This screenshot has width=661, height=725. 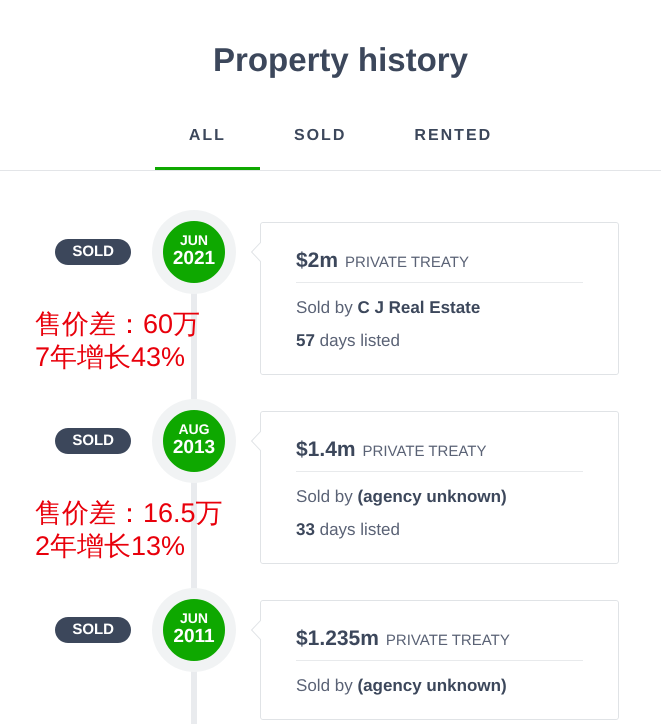 I want to click on tab: RENTED, so click(x=453, y=140).